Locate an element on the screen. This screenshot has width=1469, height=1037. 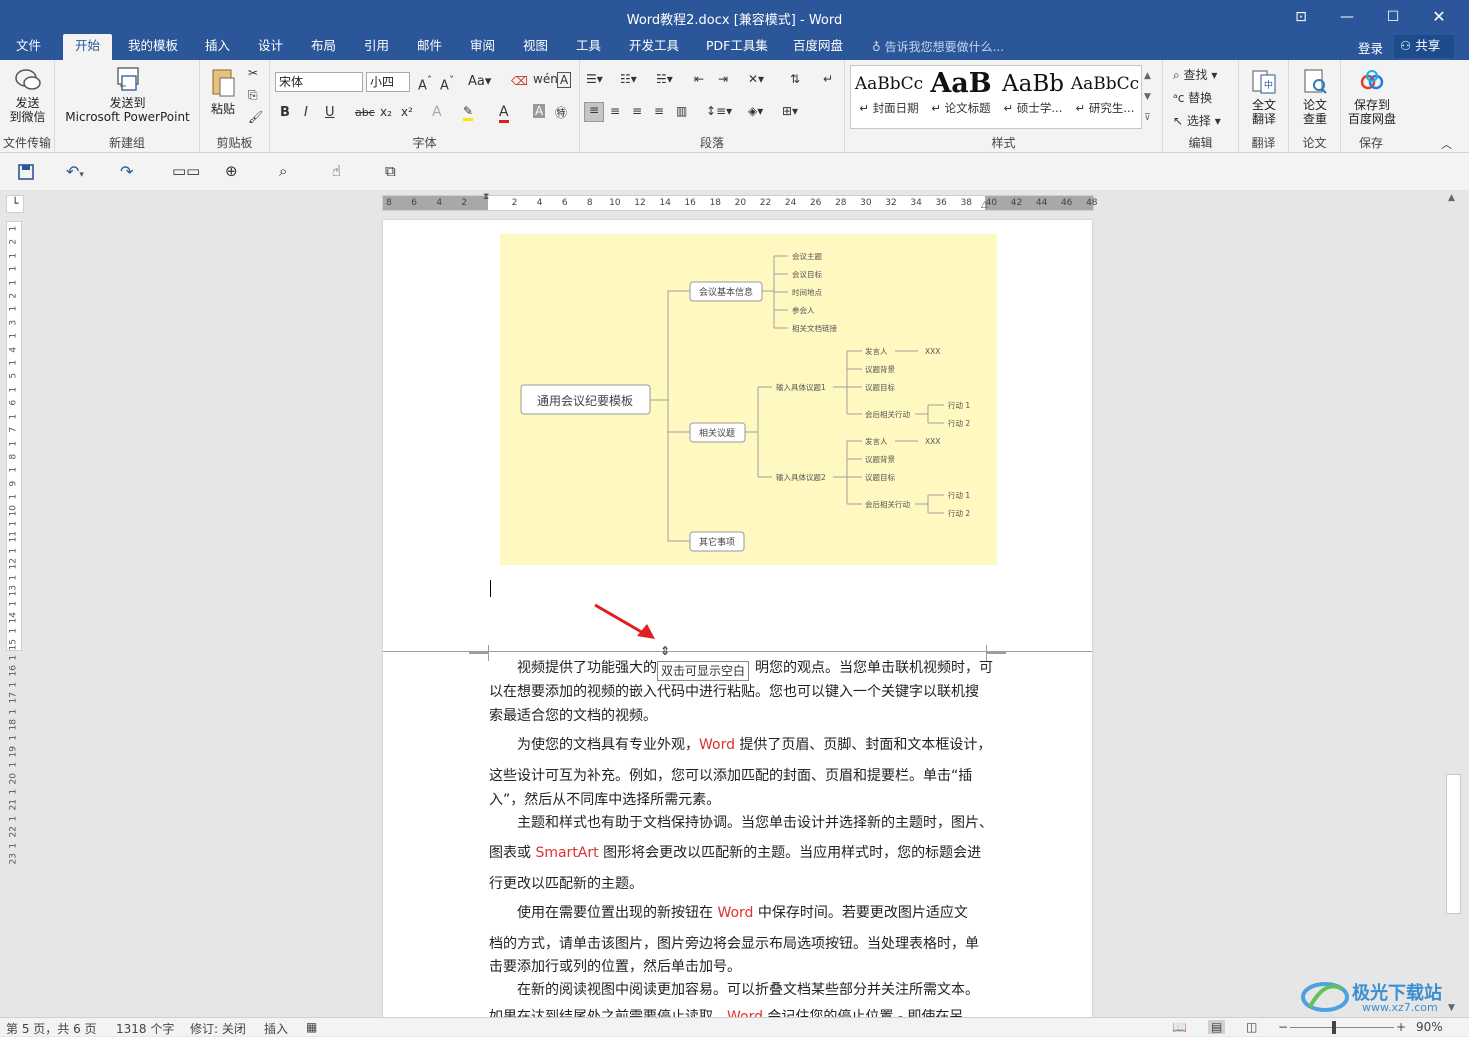
undo-icon: ↶▾ is located at coordinates (75, 171).